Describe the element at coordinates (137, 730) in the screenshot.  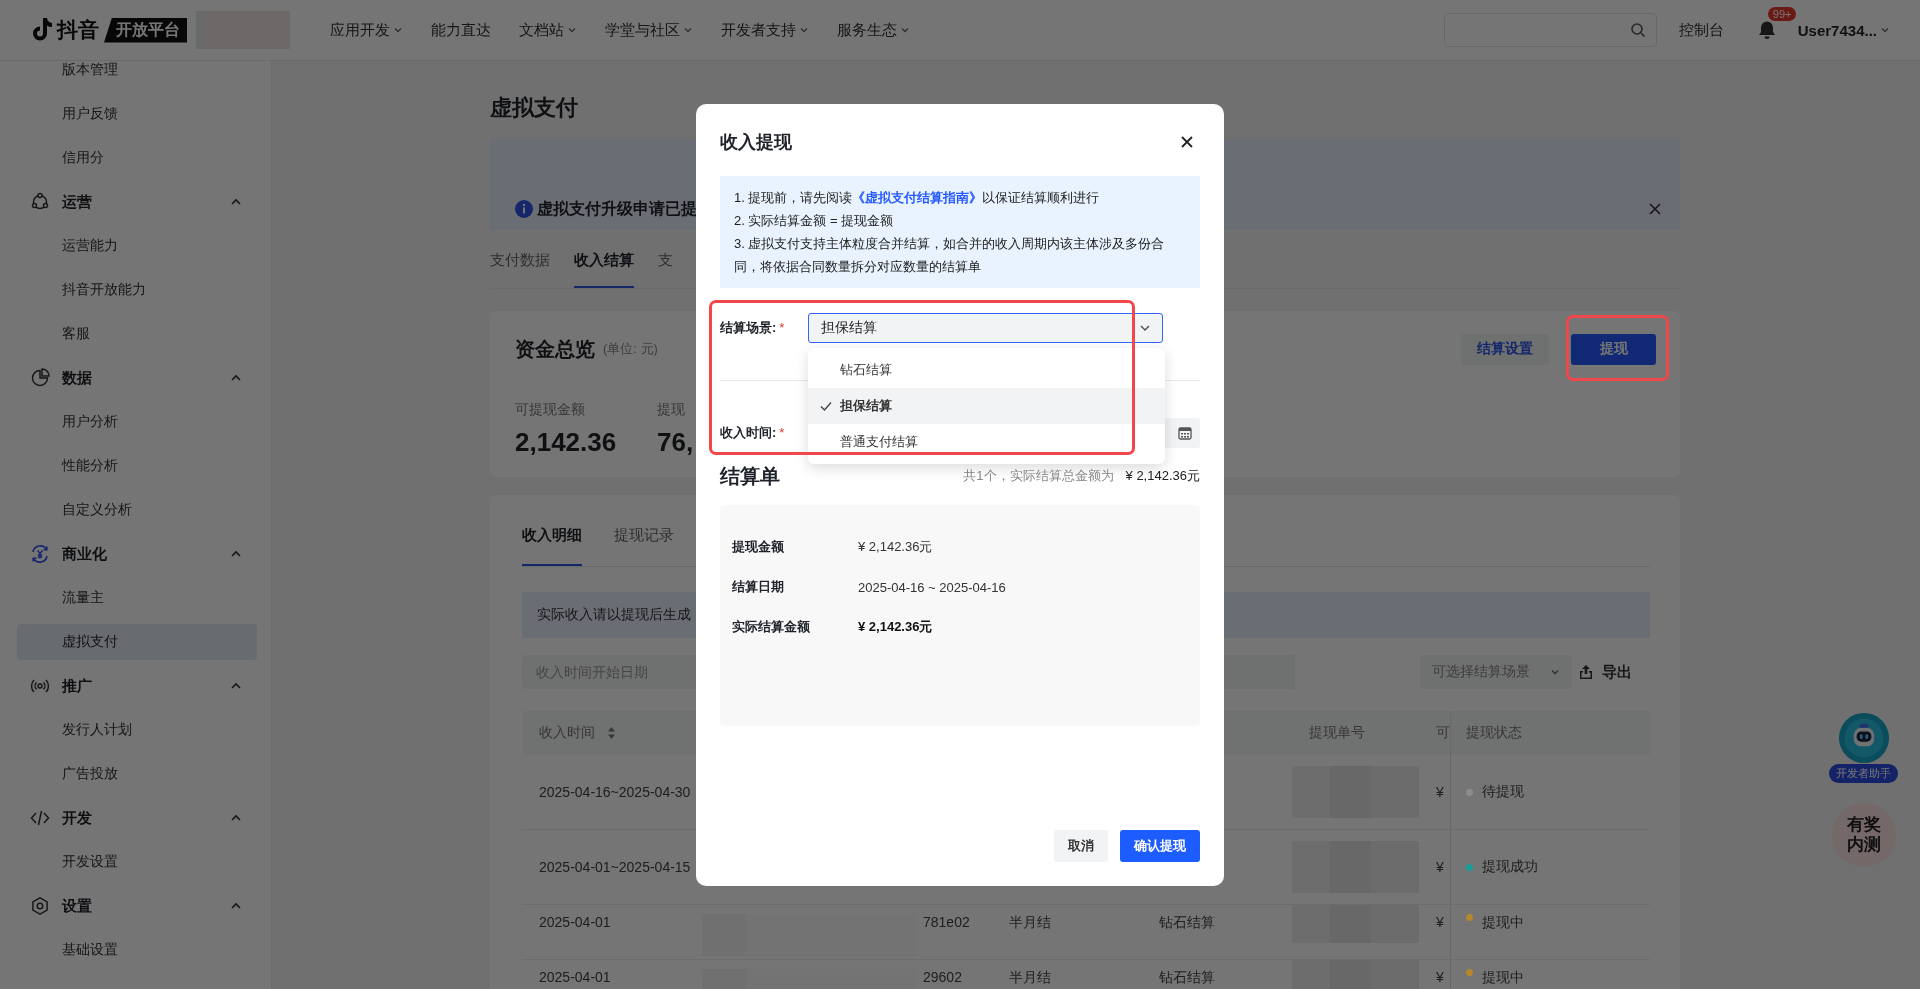
I see `sidebar-item: 发行人计划` at that location.